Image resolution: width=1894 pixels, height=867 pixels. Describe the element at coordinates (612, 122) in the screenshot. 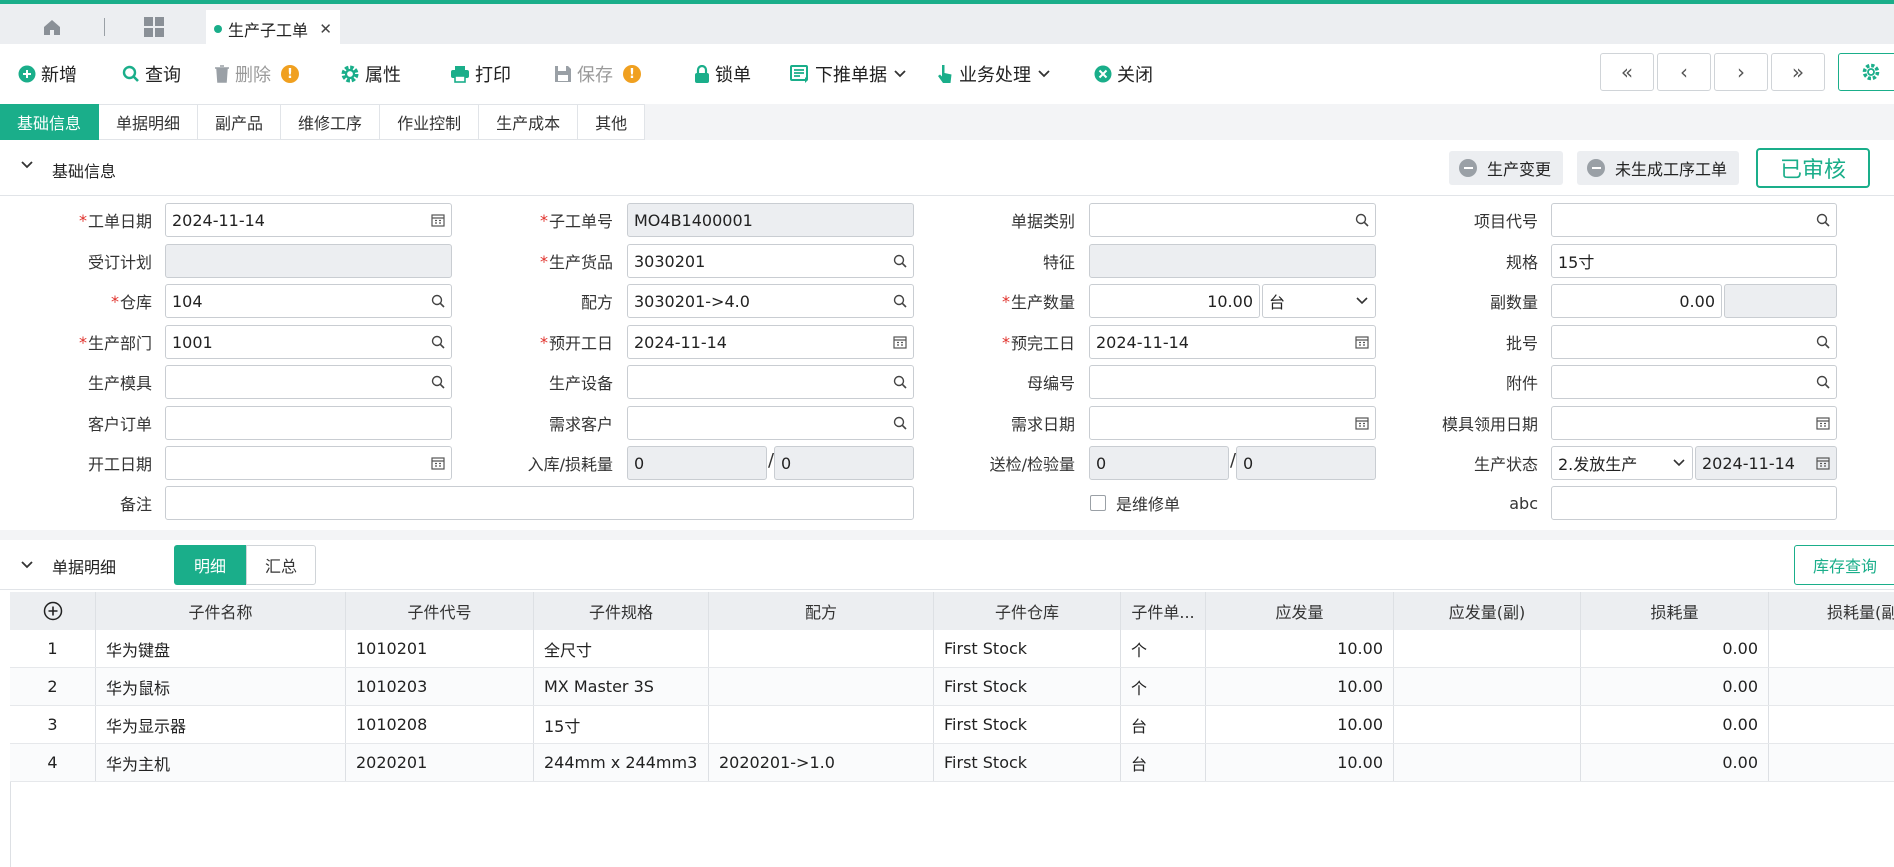

I see `tab-other: 其他` at that location.